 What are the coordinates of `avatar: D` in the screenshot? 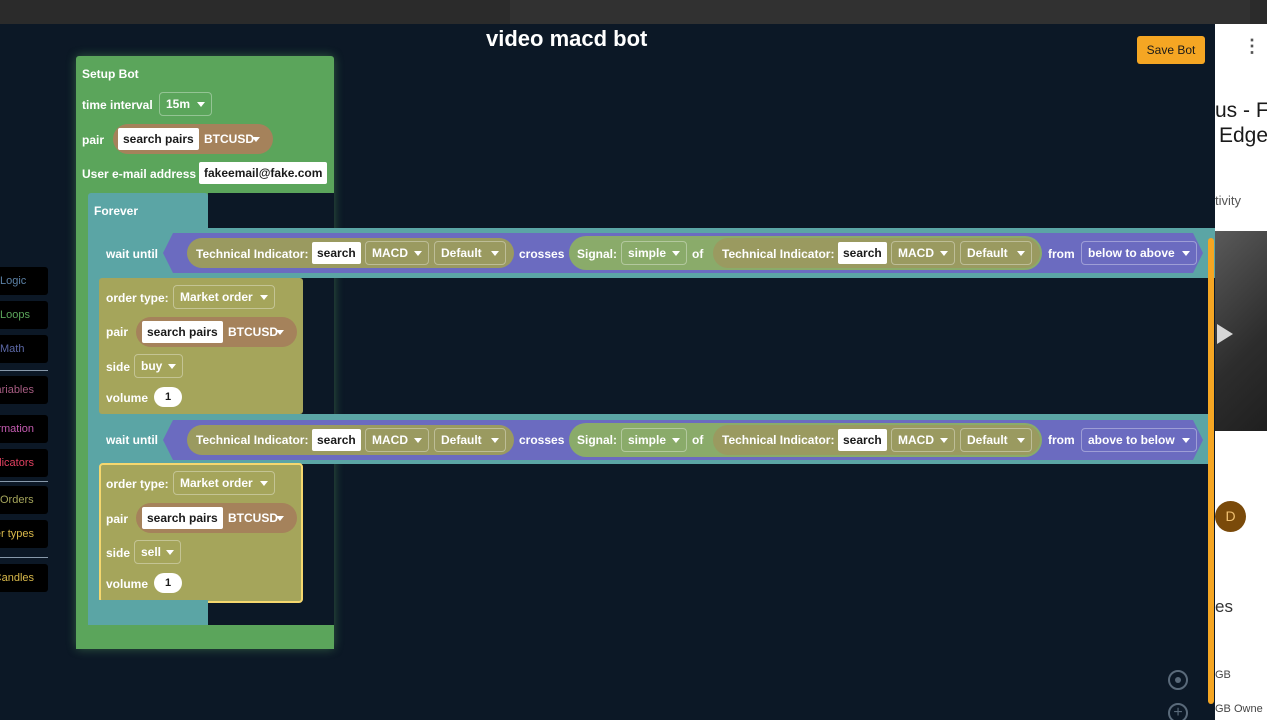 It's located at (1230, 516).